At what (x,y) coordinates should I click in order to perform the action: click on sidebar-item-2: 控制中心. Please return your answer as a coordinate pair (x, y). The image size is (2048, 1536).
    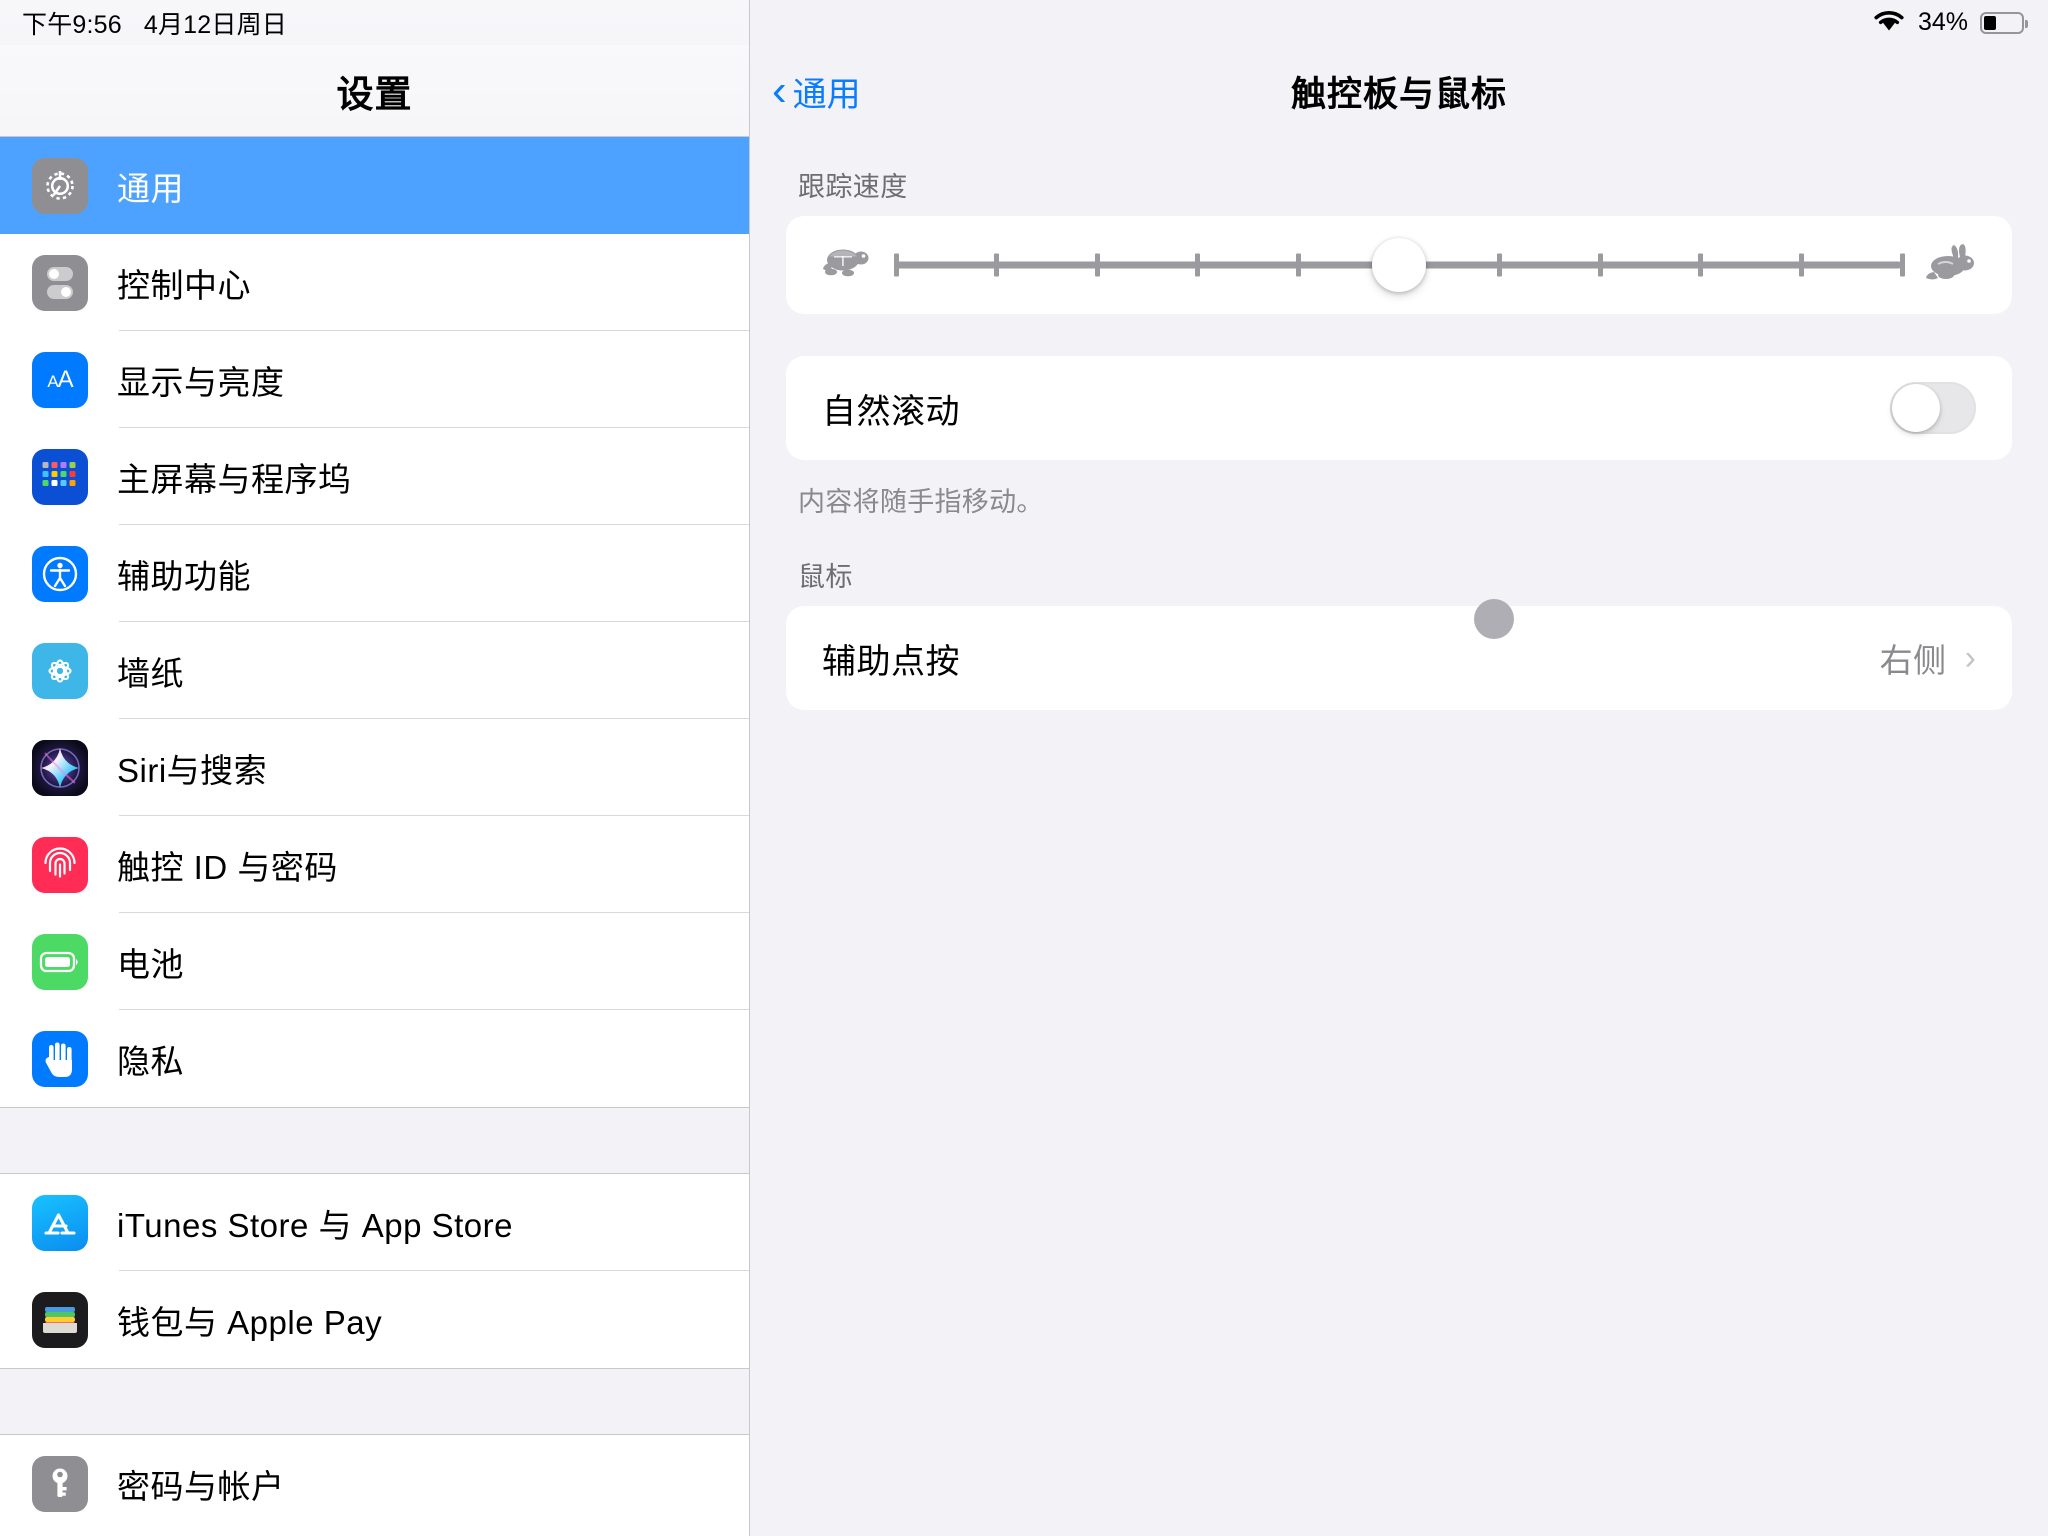
    Looking at the image, I should click on (374, 282).